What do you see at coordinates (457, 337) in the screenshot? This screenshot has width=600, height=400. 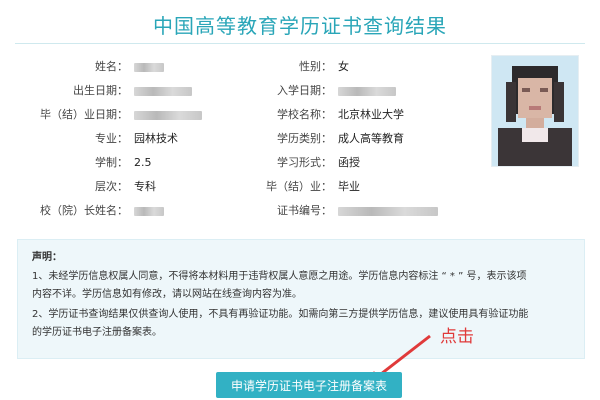 I see `click-annotation-label: 点击` at bounding box center [457, 337].